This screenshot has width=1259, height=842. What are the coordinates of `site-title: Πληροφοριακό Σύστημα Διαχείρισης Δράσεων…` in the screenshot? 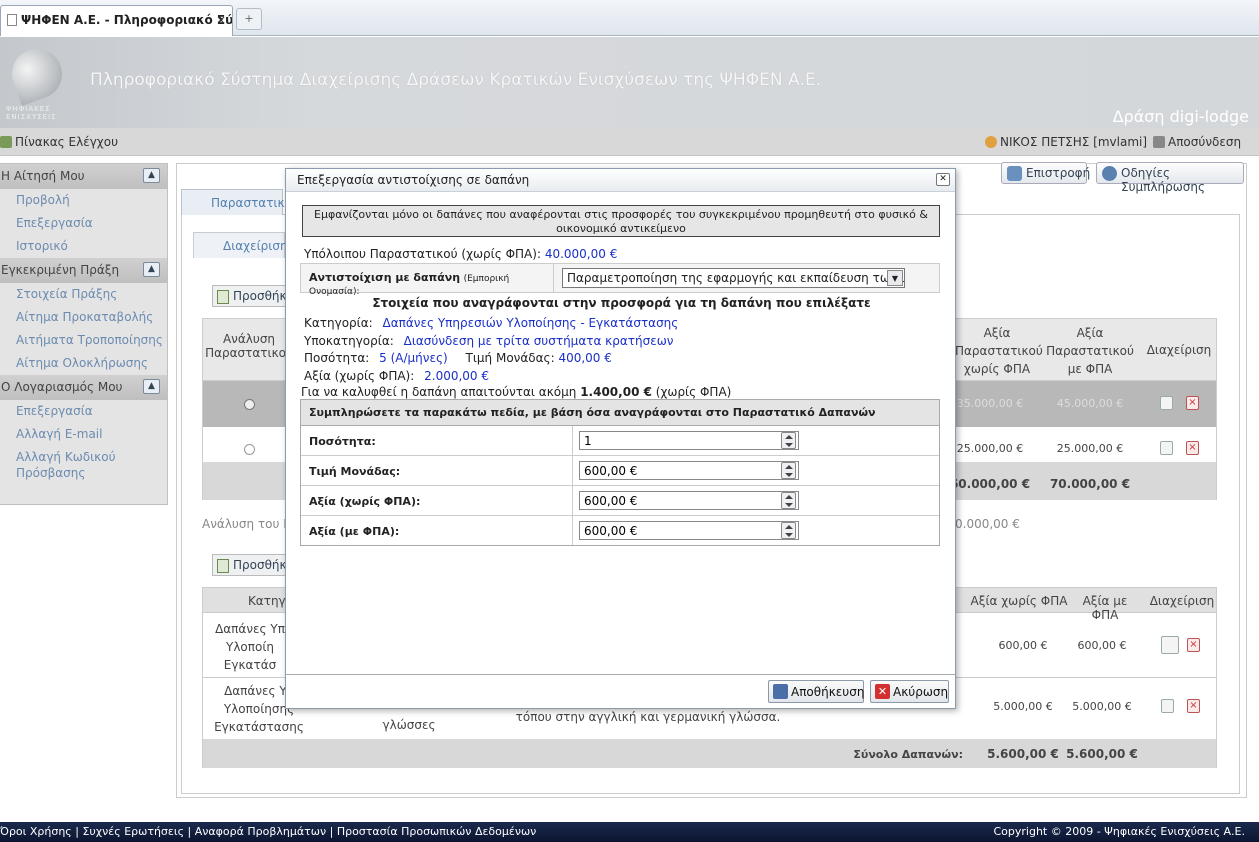 It's located at (456, 80).